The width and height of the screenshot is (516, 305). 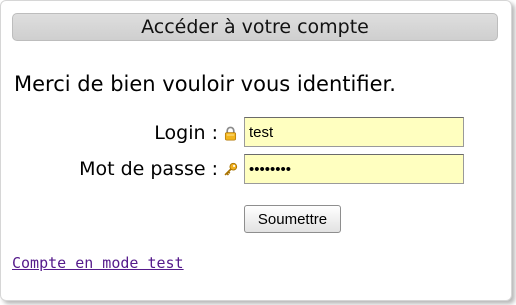 What do you see at coordinates (148, 169) in the screenshot?
I see `password-label: Mot de passe :` at bounding box center [148, 169].